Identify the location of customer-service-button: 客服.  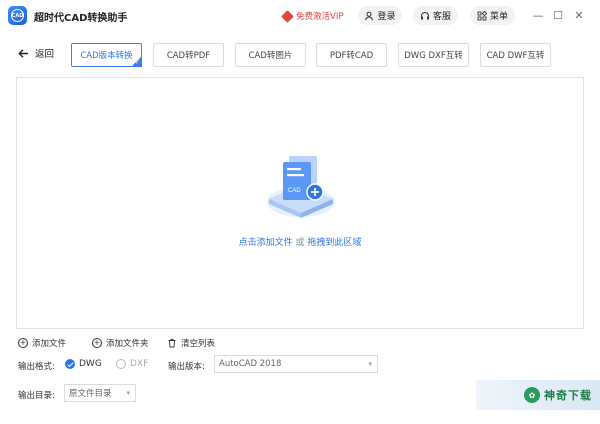
(435, 15).